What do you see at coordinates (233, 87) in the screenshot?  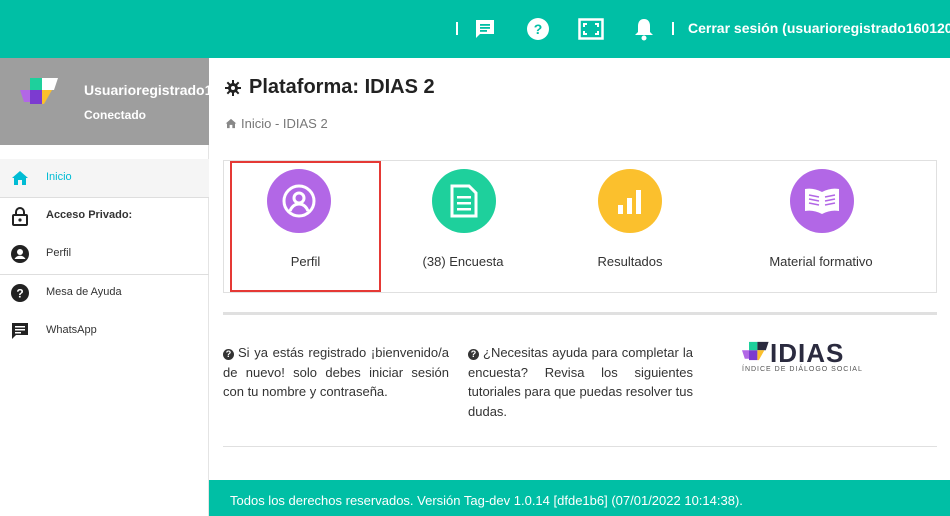 I see `gear-icon` at bounding box center [233, 87].